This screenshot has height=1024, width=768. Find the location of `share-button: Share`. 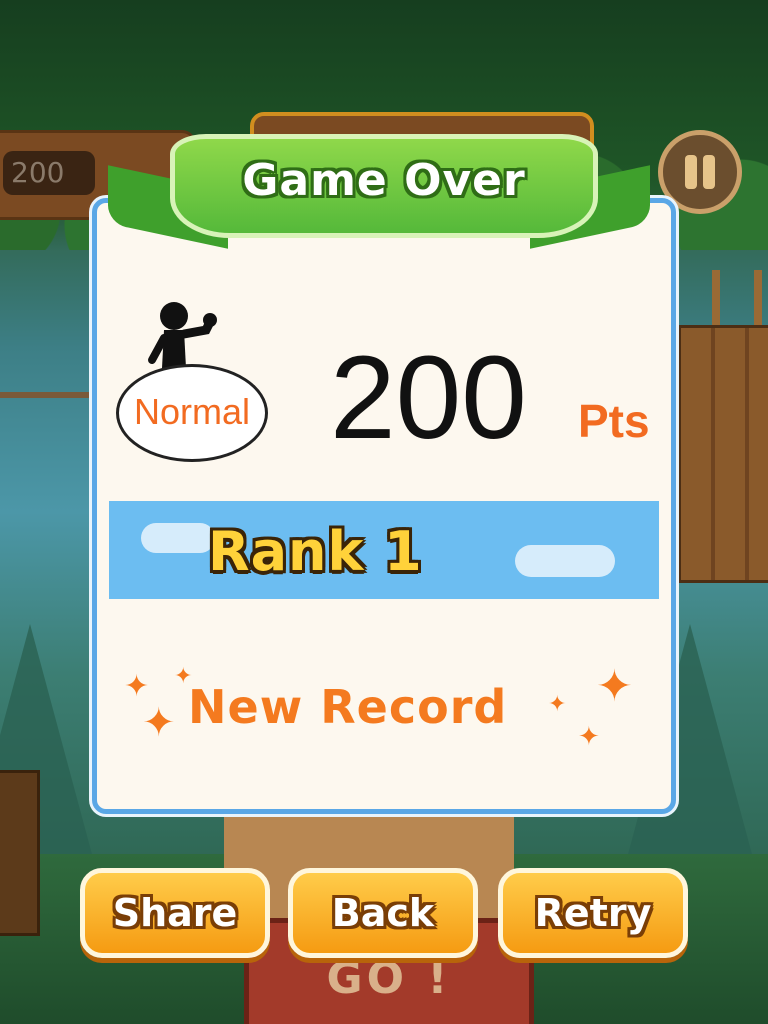

share-button: Share is located at coordinates (175, 913).